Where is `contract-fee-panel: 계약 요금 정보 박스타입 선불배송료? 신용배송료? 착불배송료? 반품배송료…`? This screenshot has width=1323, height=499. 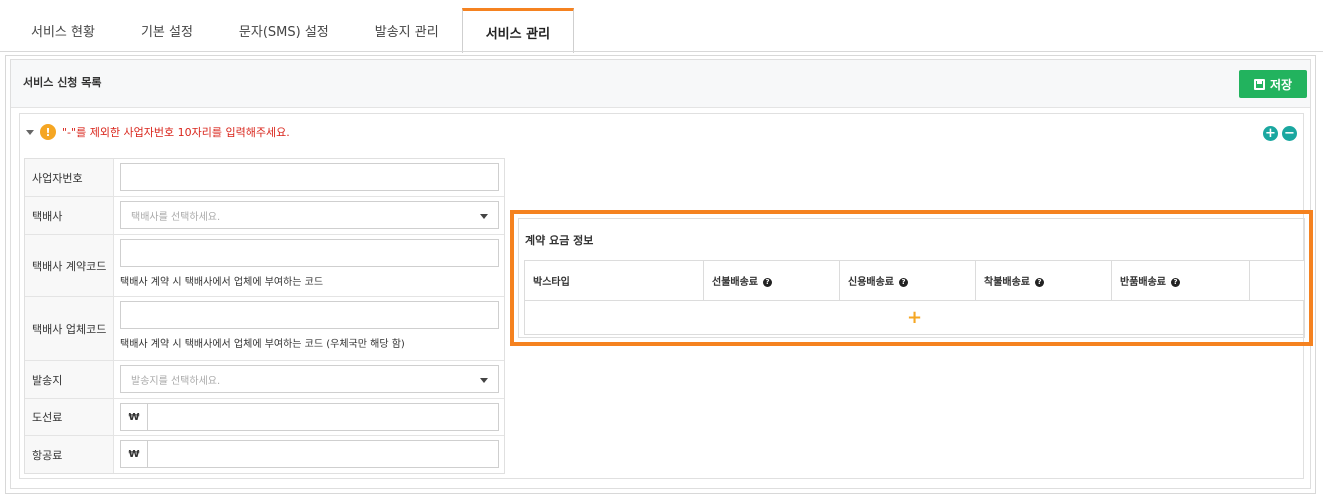
contract-fee-panel: 계약 요금 정보 박스타입 선불배송료? 신용배송료? 착불배송료? 반품배송료… is located at coordinates (911, 278).